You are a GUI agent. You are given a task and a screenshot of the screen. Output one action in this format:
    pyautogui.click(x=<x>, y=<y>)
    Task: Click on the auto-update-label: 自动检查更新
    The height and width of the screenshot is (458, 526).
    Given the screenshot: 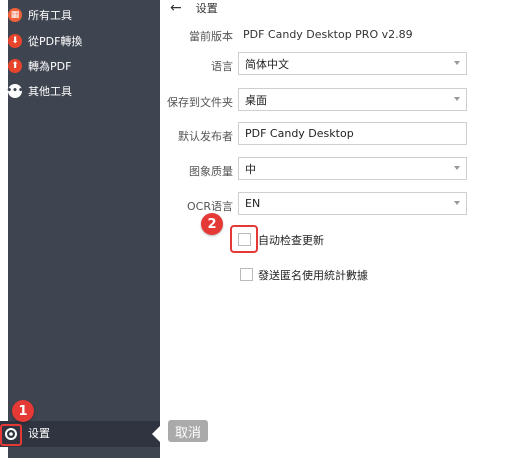 What is the action you would take?
    pyautogui.click(x=291, y=240)
    